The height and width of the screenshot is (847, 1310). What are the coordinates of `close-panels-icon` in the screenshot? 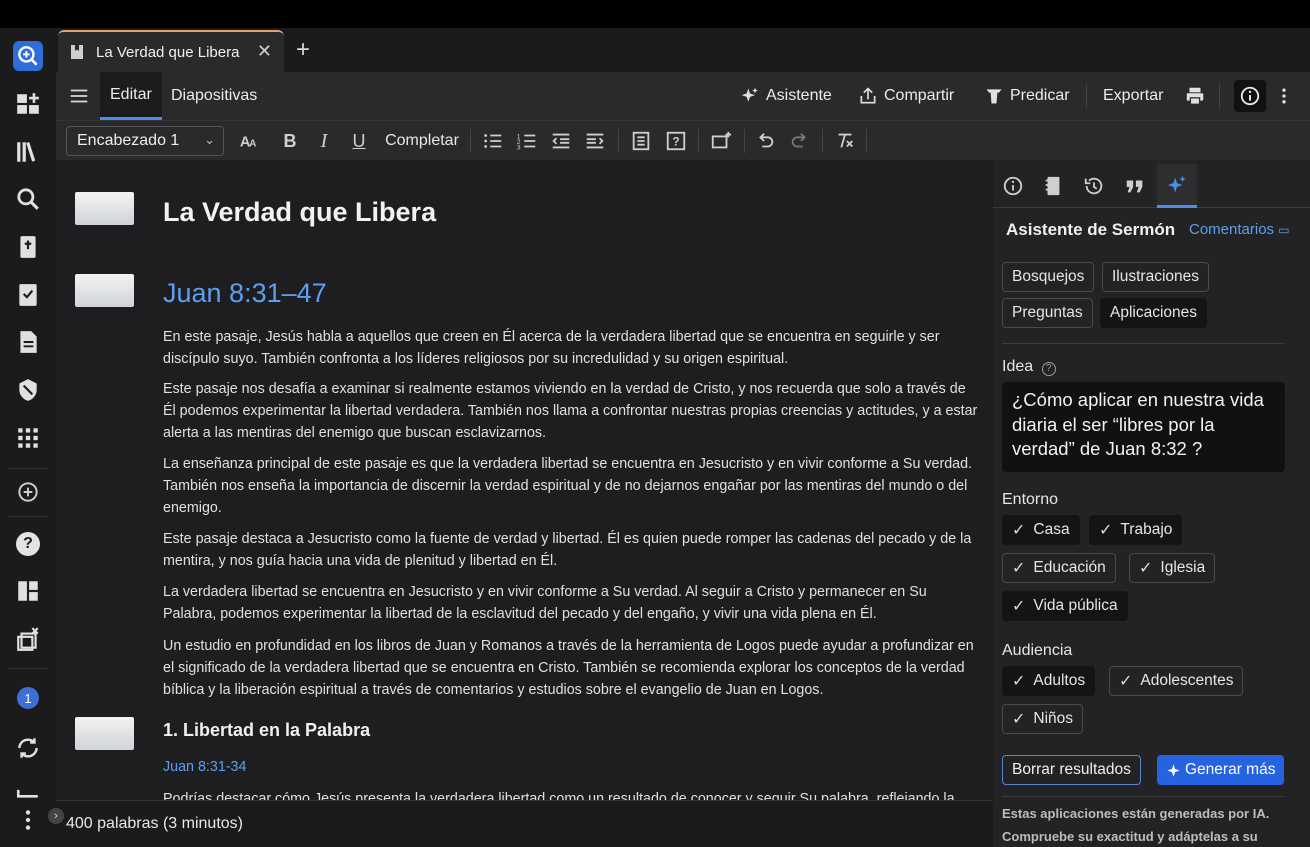 It's located at (28, 639).